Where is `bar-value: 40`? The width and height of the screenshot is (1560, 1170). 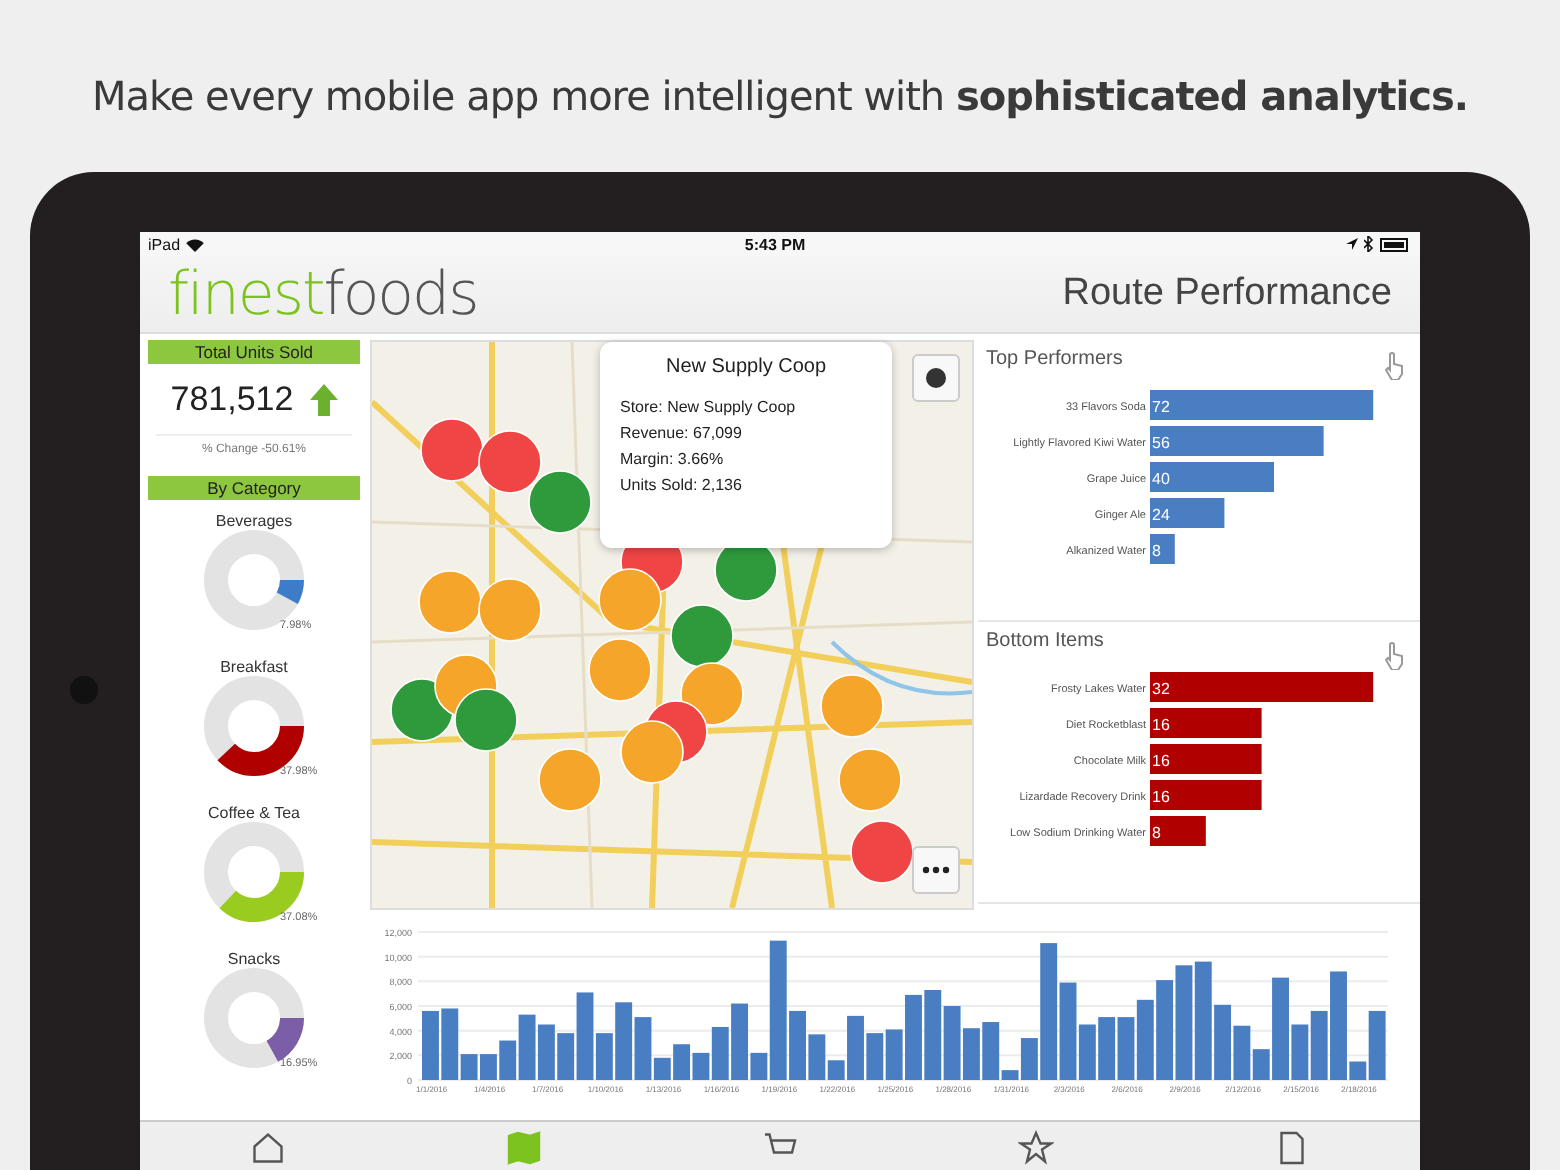 bar-value: 40 is located at coordinates (1161, 479).